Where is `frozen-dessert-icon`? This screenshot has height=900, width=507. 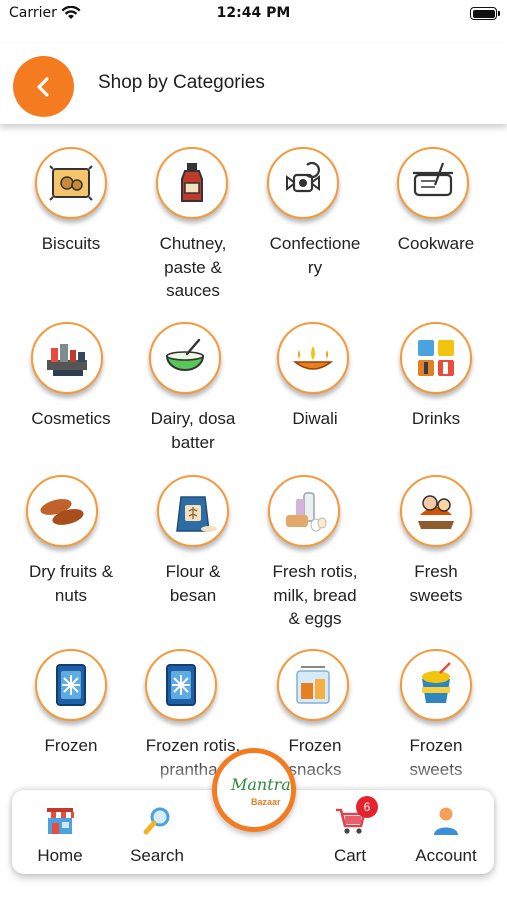 frozen-dessert-icon is located at coordinates (436, 685).